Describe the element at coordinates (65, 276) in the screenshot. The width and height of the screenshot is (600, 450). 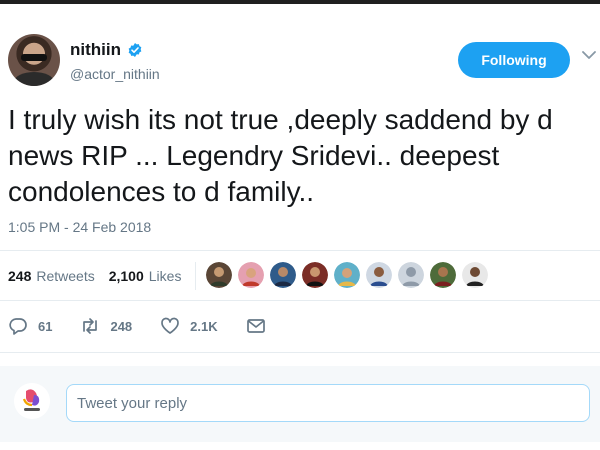
I see `retweets-label: Retweets` at that location.